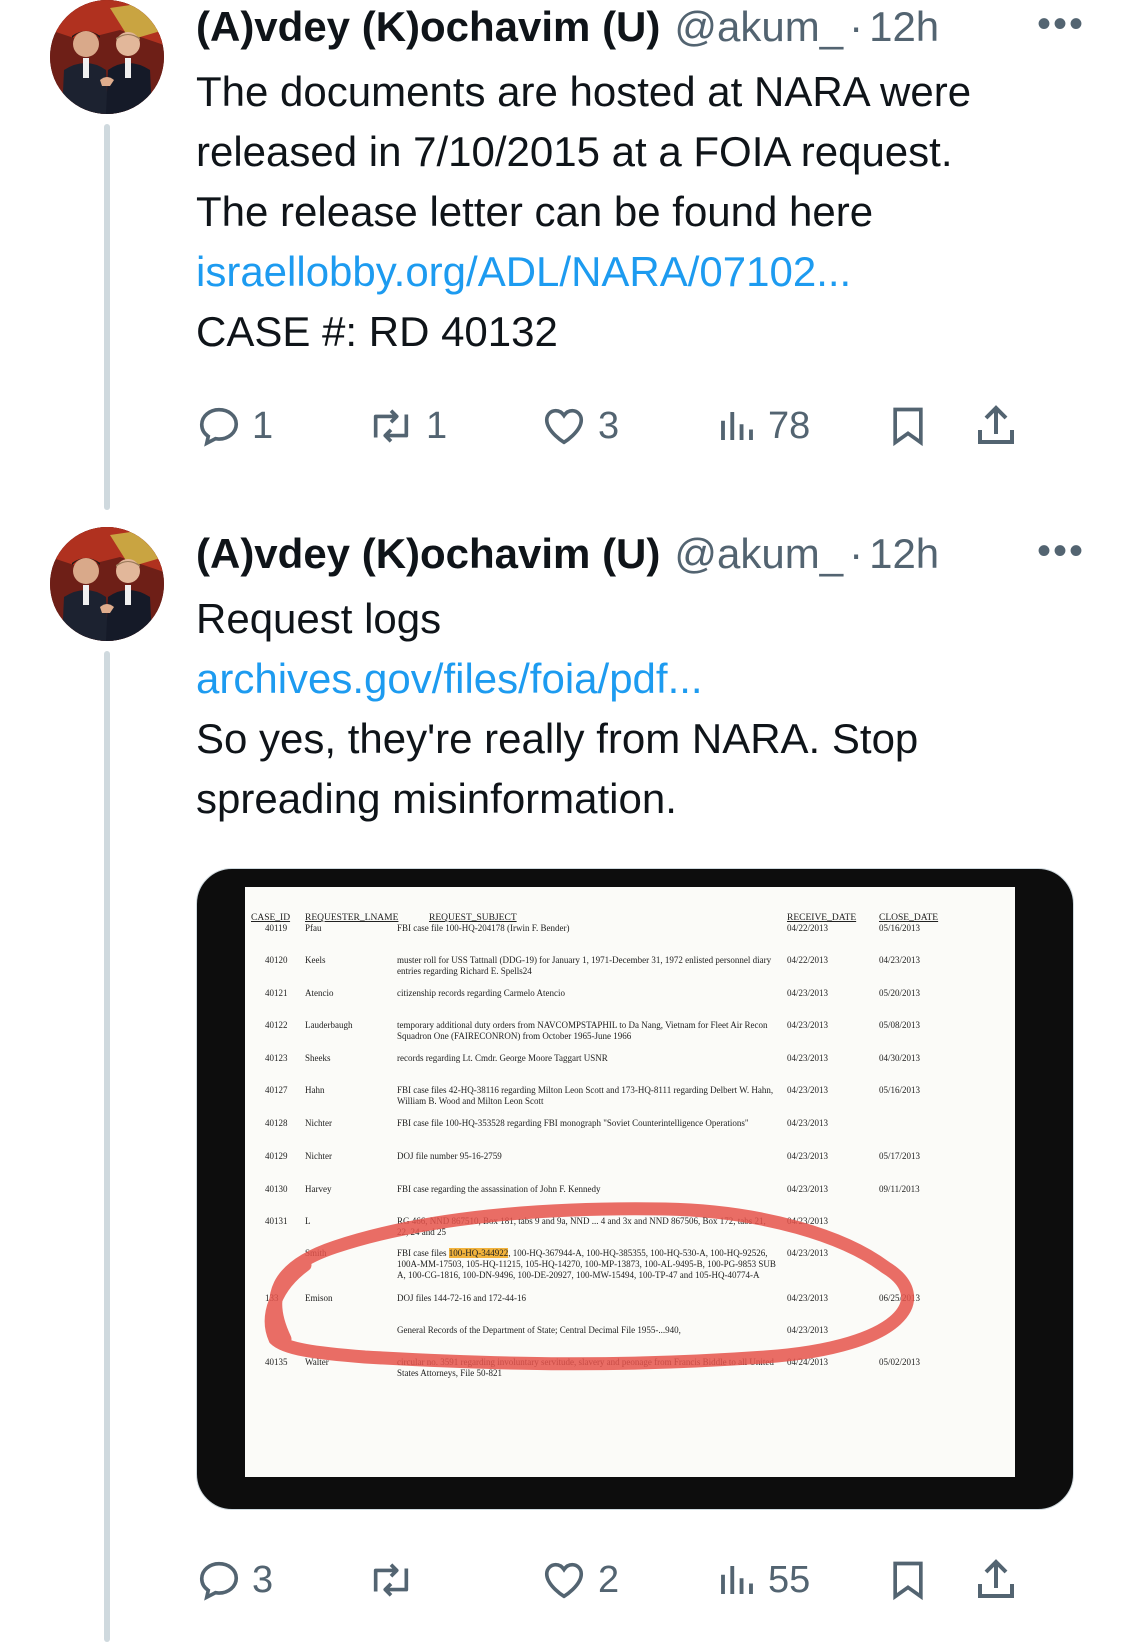 This screenshot has height=1642, width=1125. Describe the element at coordinates (316, 1253) in the screenshot. I see `requester-cell: Smith` at that location.